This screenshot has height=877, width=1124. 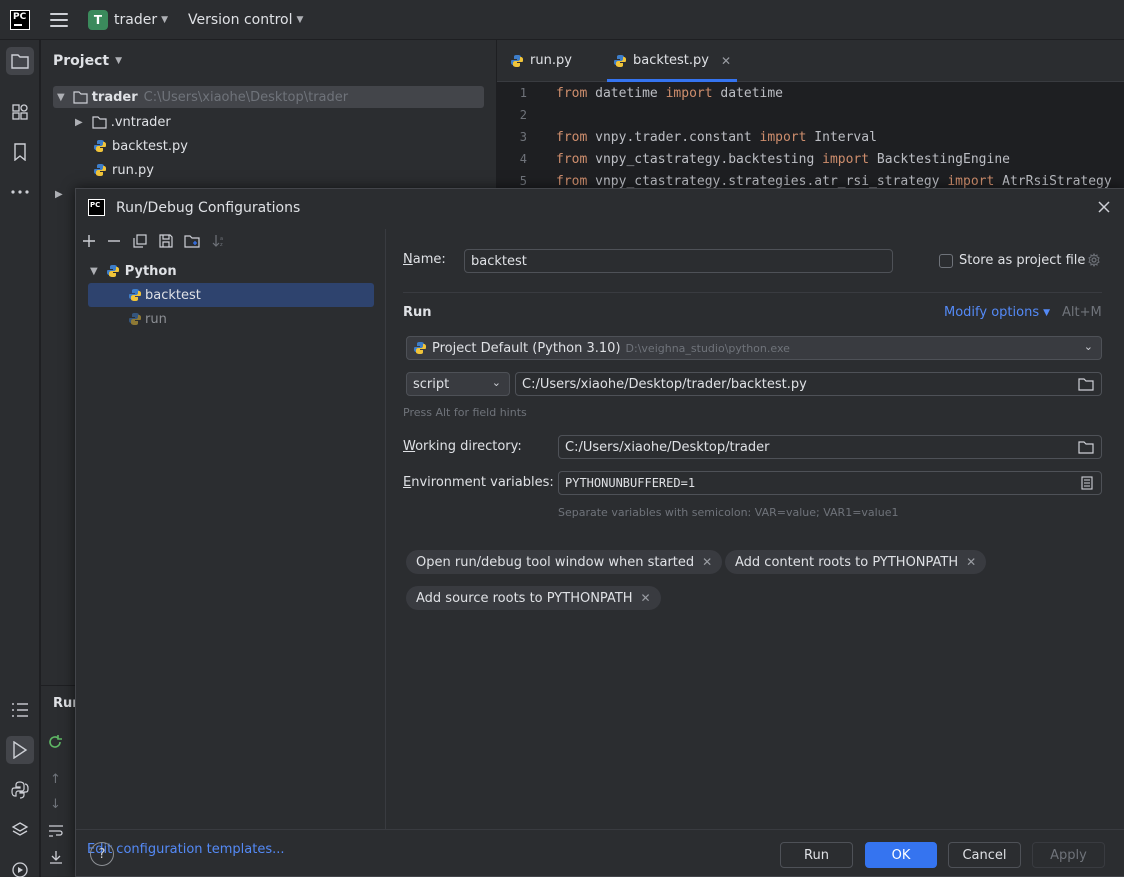 I want to click on sort-icon: az, so click(x=219, y=241).